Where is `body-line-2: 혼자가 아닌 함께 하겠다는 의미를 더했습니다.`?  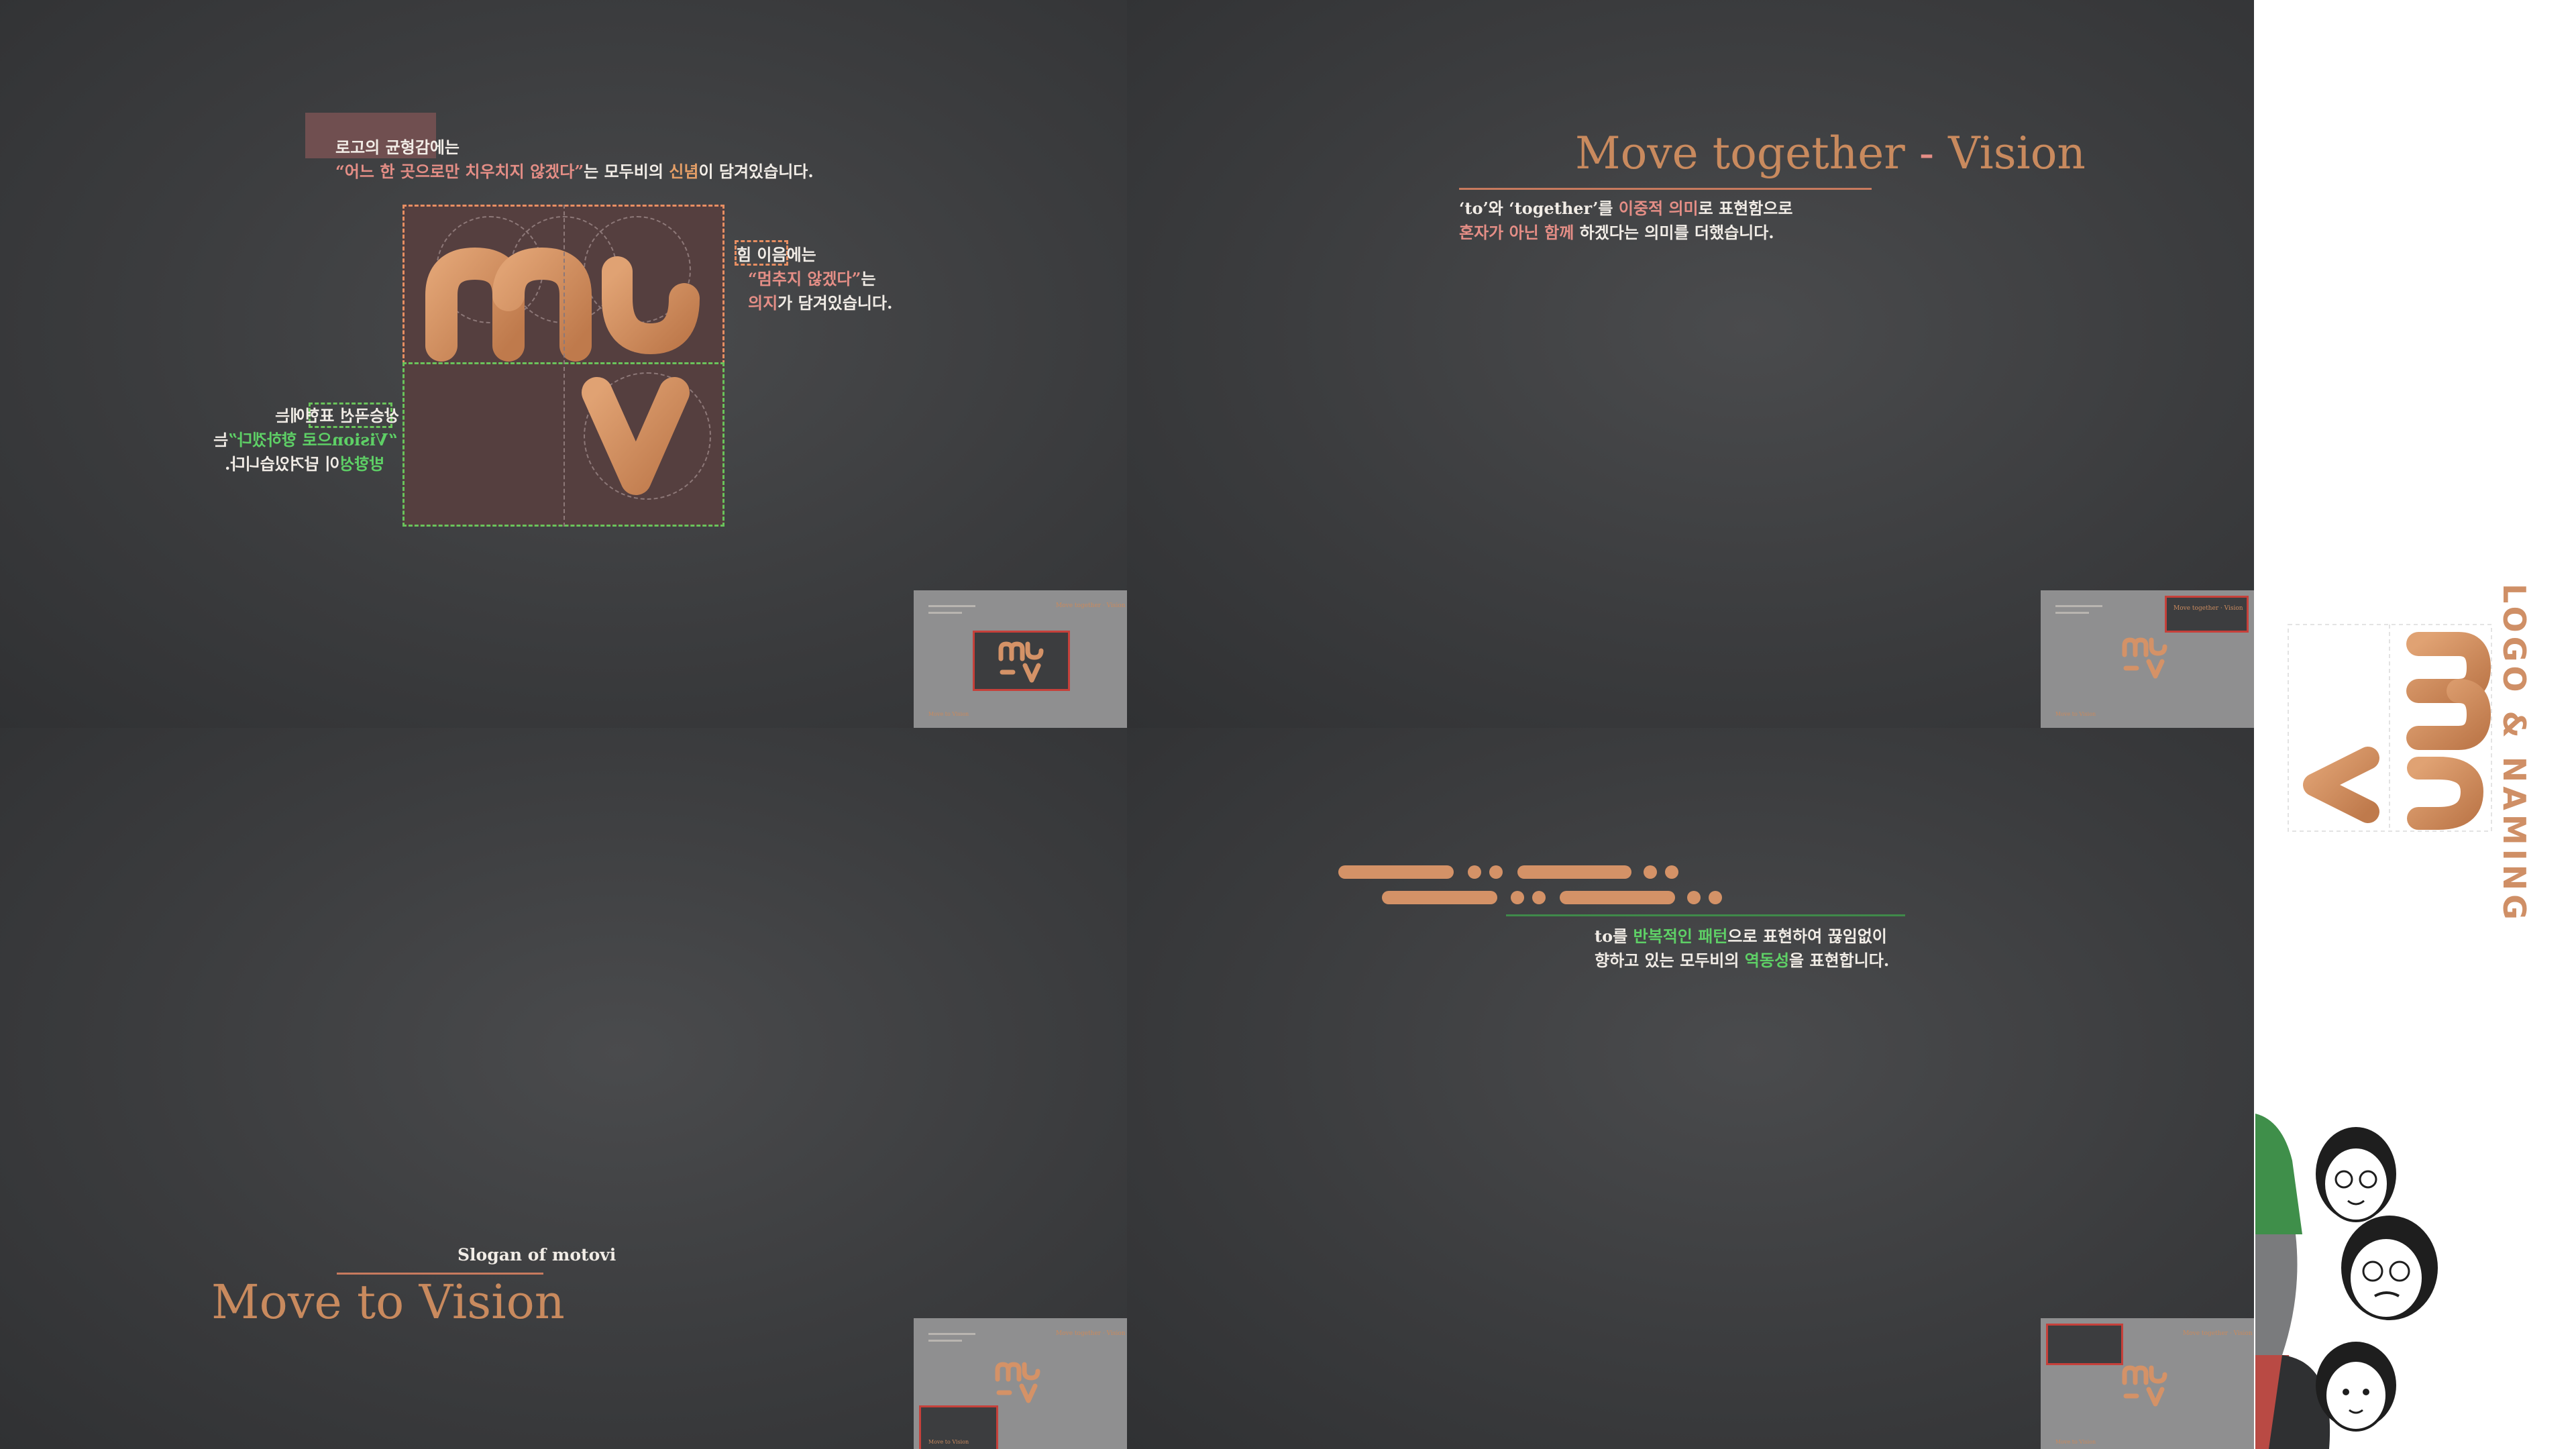 body-line-2: 혼자가 아닌 함께 하겠다는 의미를 더했습니다. is located at coordinates (1616, 233).